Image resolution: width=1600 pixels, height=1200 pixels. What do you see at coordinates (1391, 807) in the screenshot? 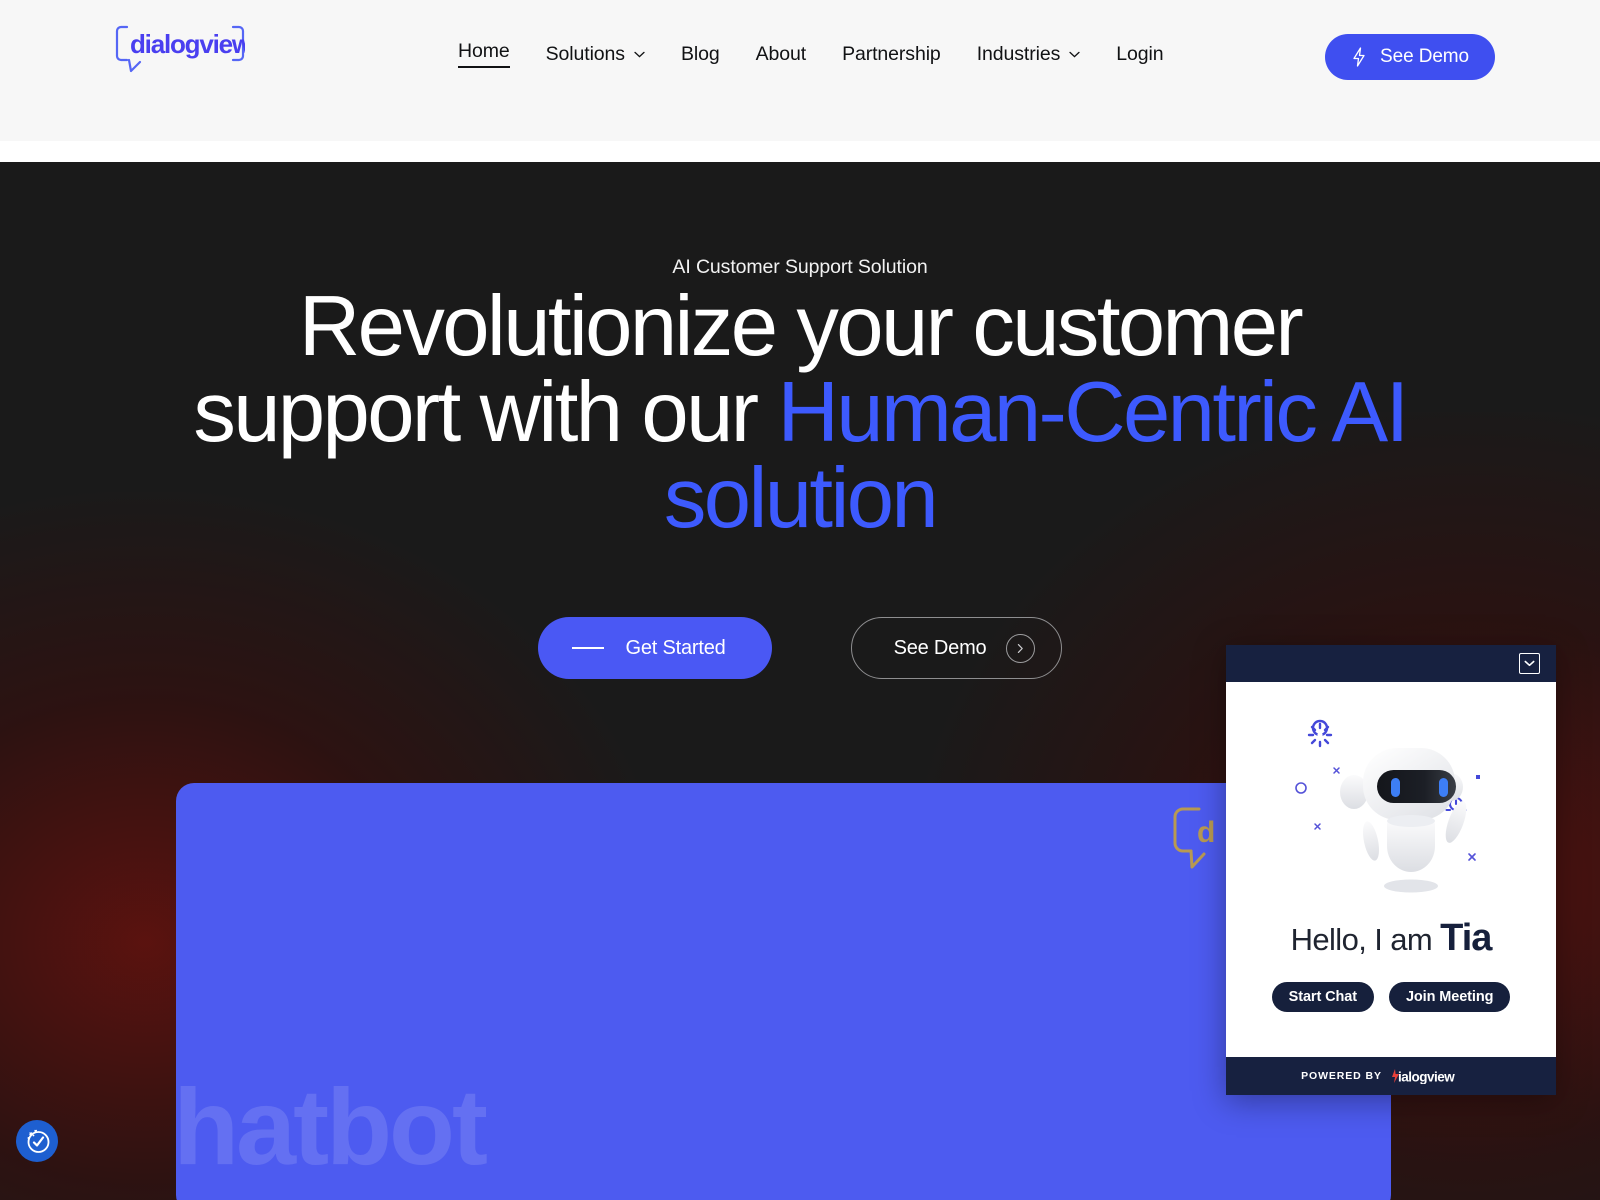
I see `robot-avatar-illustration` at bounding box center [1391, 807].